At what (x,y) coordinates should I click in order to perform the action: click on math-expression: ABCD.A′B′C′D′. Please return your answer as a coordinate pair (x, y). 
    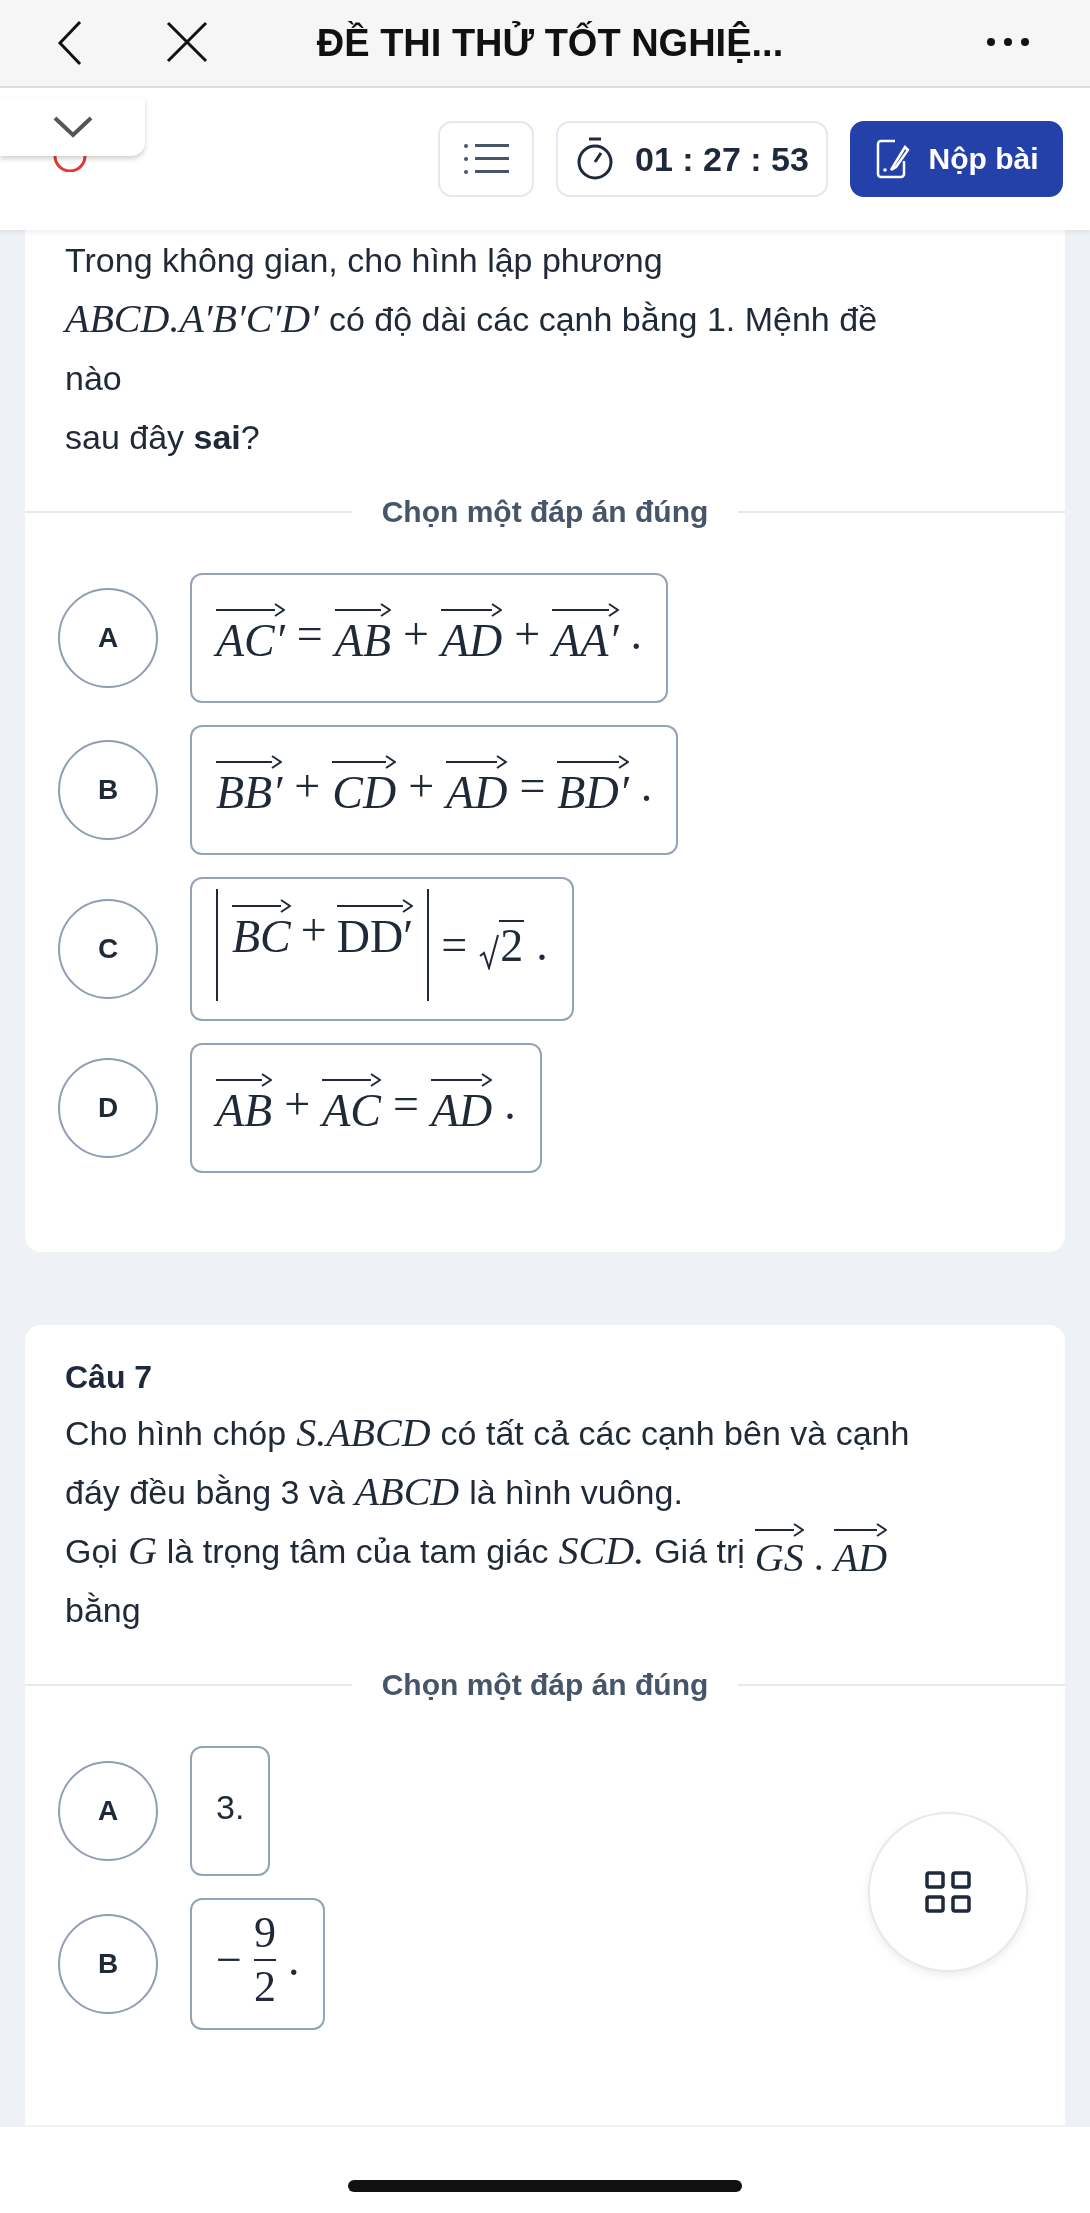
    Looking at the image, I should click on (192, 319).